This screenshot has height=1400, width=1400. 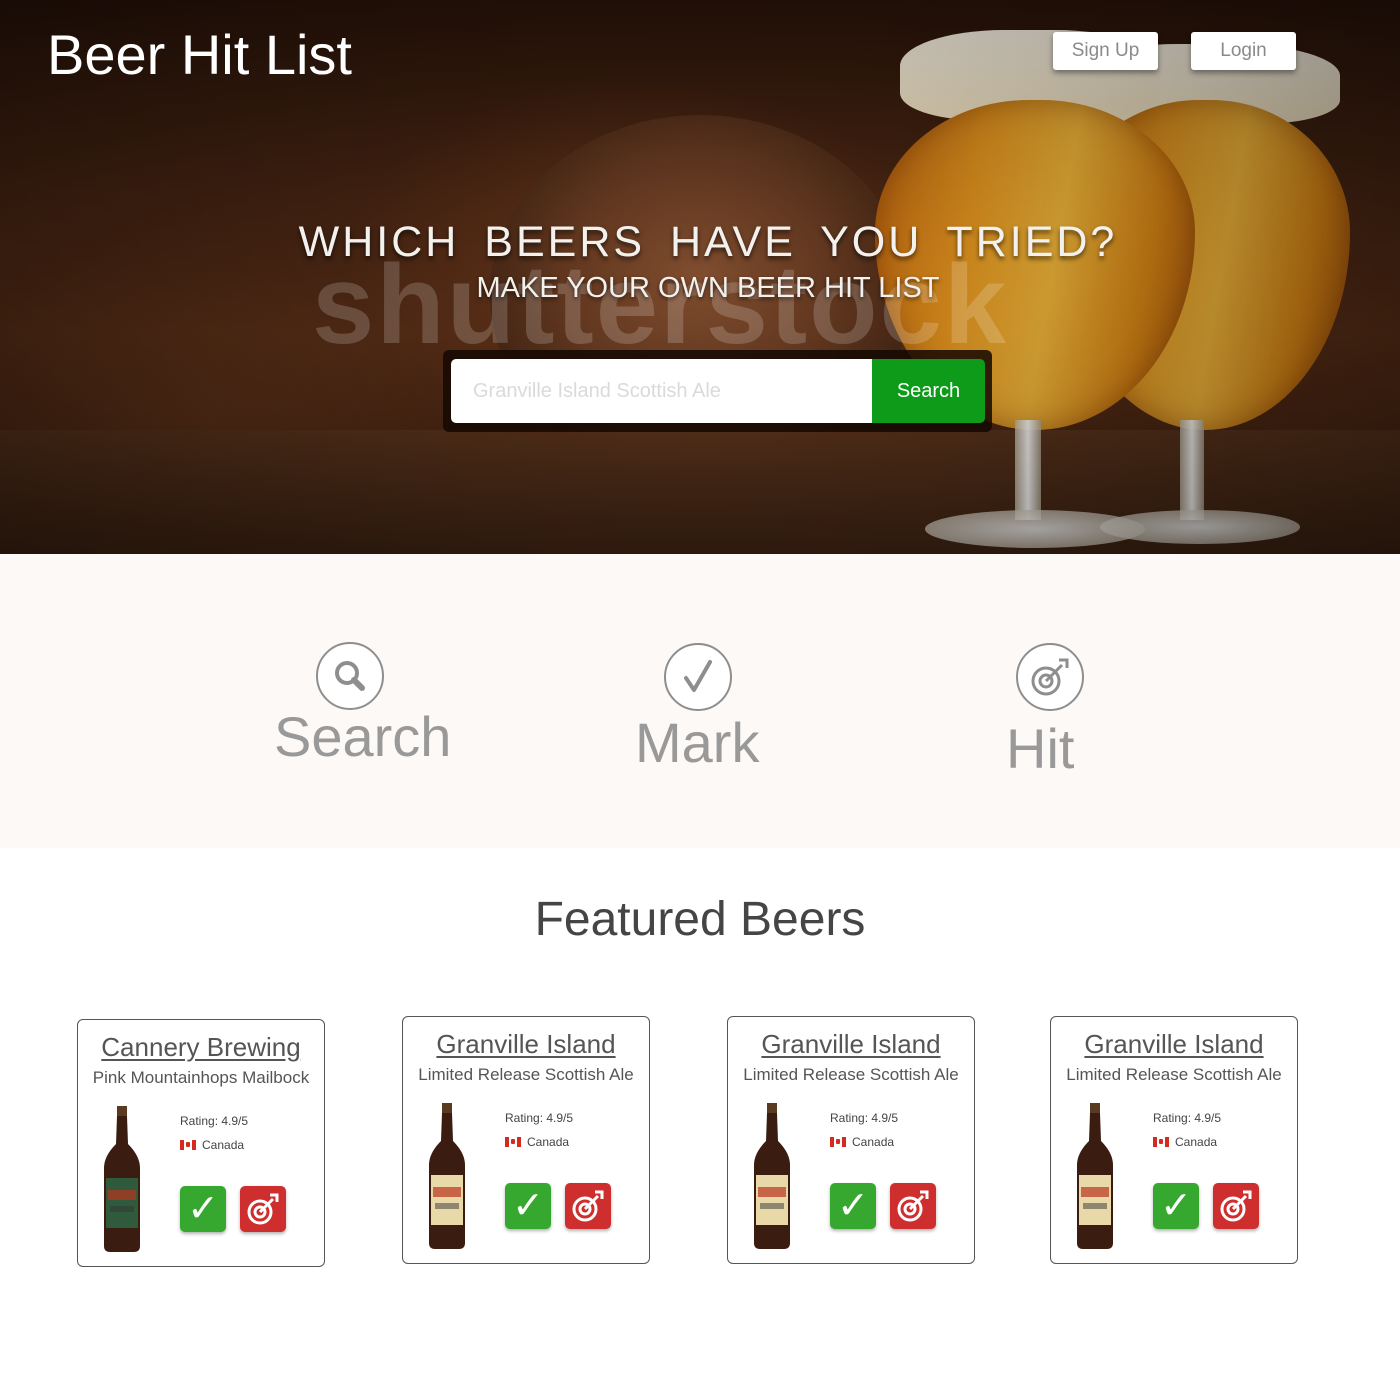 I want to click on brand-logo: Beer Hit List, so click(x=199, y=54).